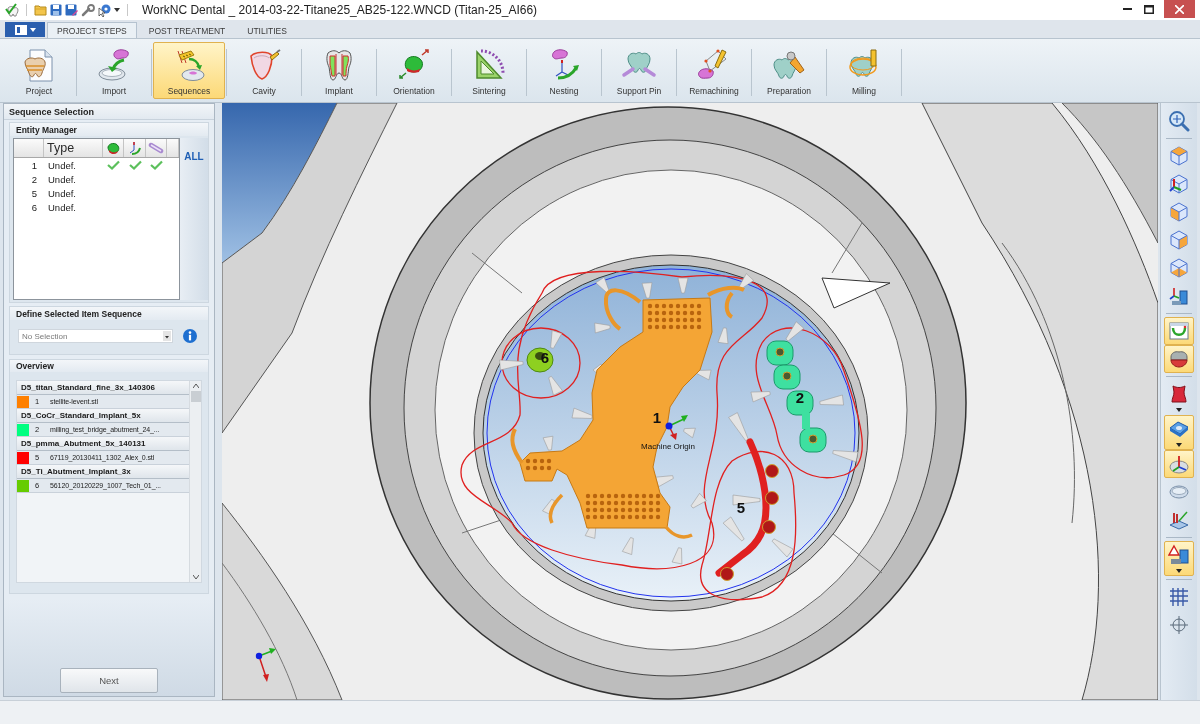 The image size is (1200, 724). I want to click on scroll-up-icon, so click(195, 386).